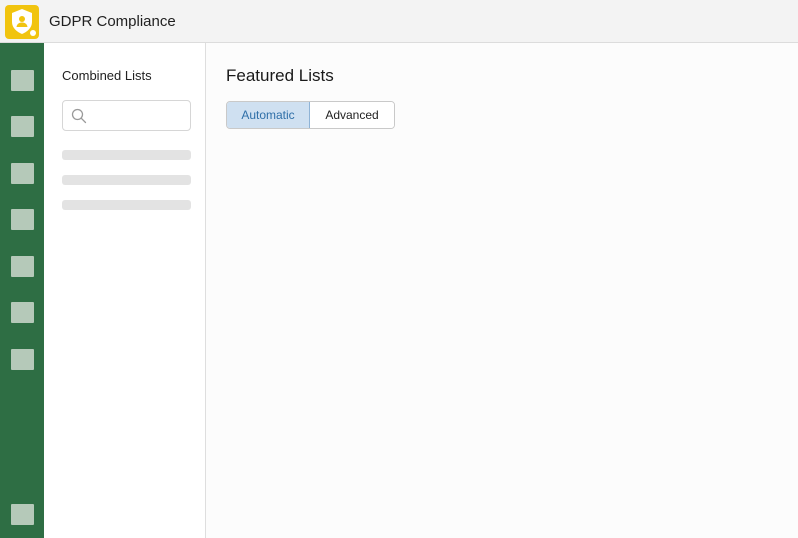 The width and height of the screenshot is (798, 538). Describe the element at coordinates (112, 21) in the screenshot. I see `app-title: GDPR Compliance` at that location.